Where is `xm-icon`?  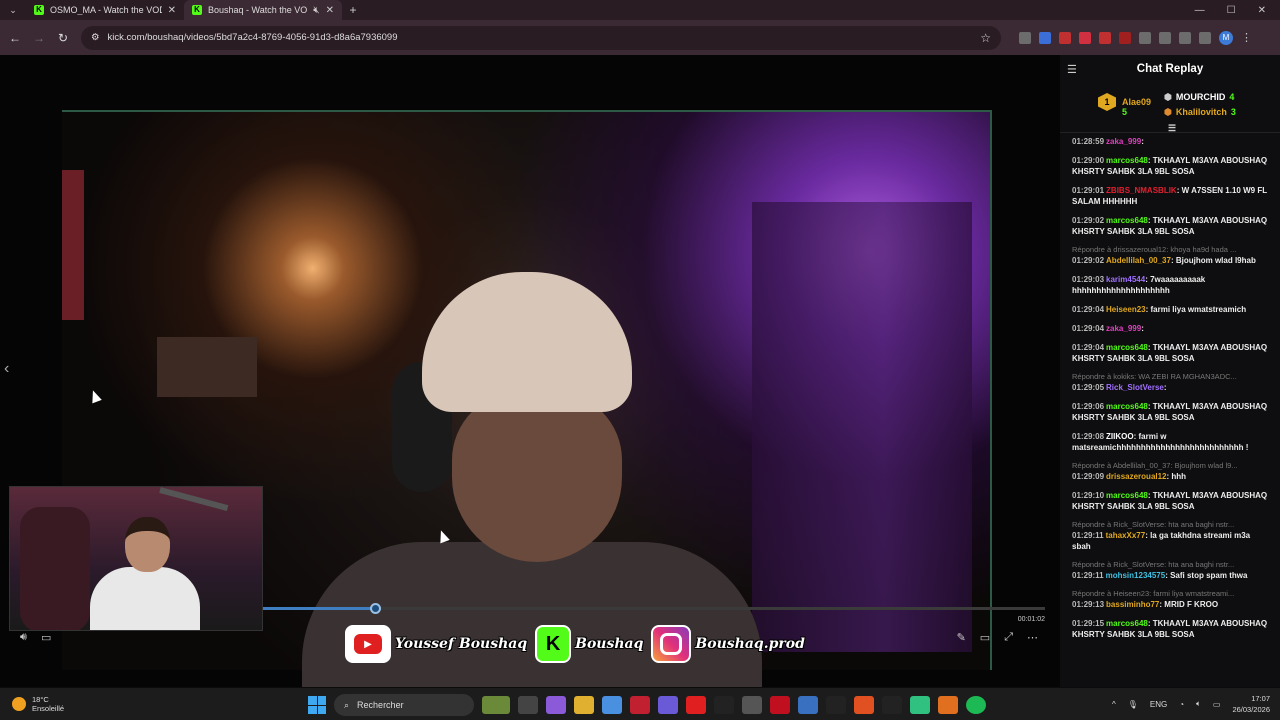 xm-icon is located at coordinates (836, 705).